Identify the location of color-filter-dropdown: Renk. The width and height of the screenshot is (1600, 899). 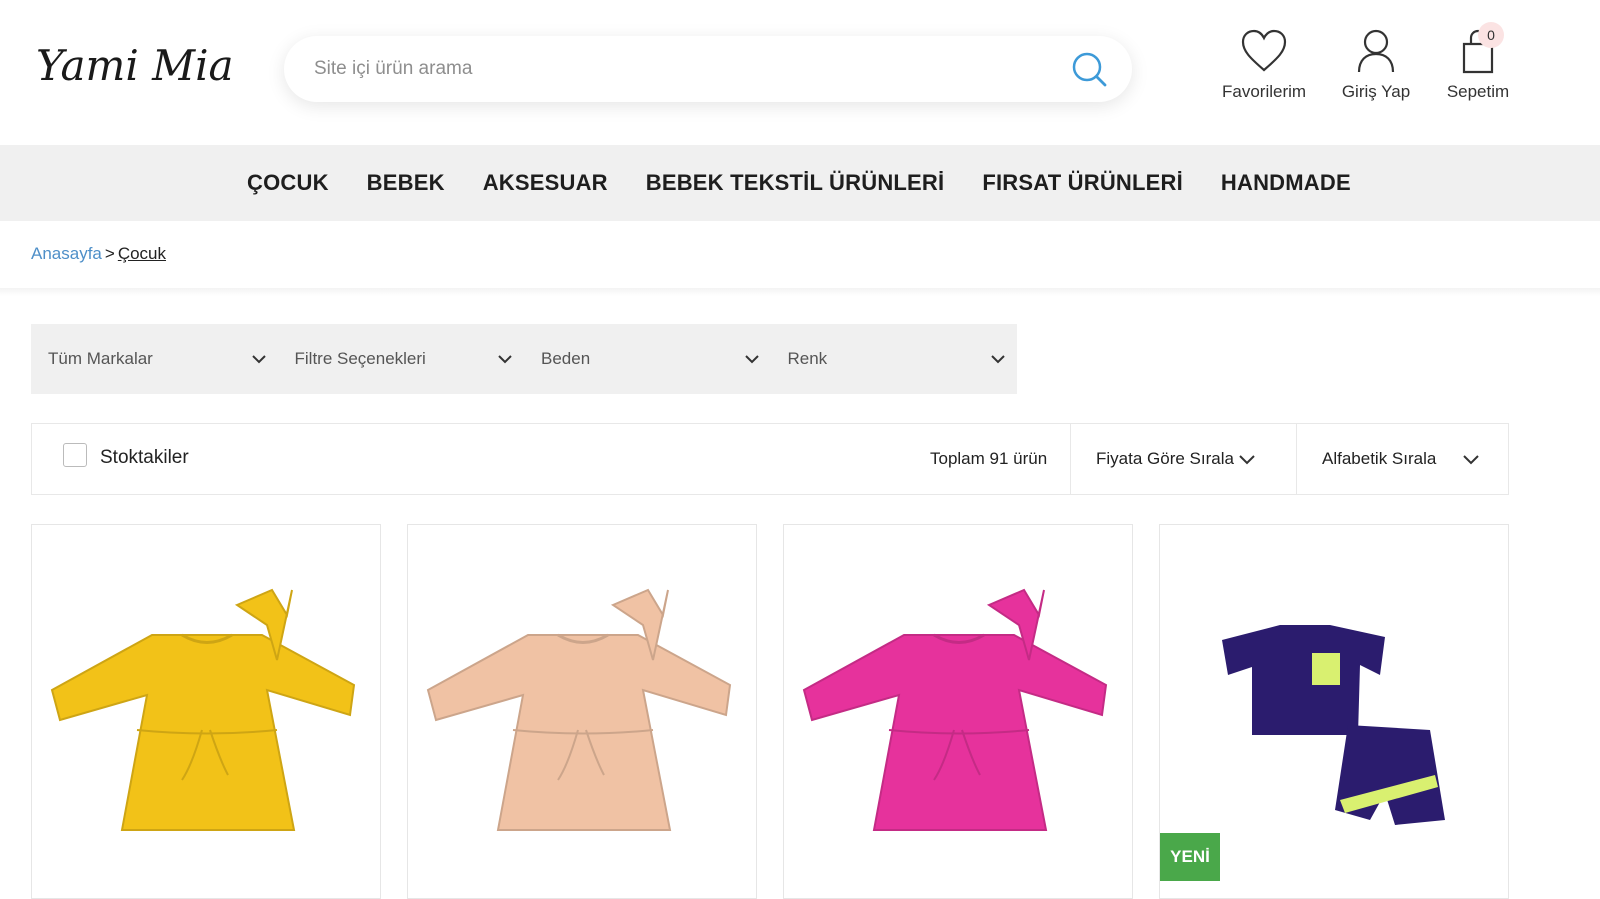
(894, 359).